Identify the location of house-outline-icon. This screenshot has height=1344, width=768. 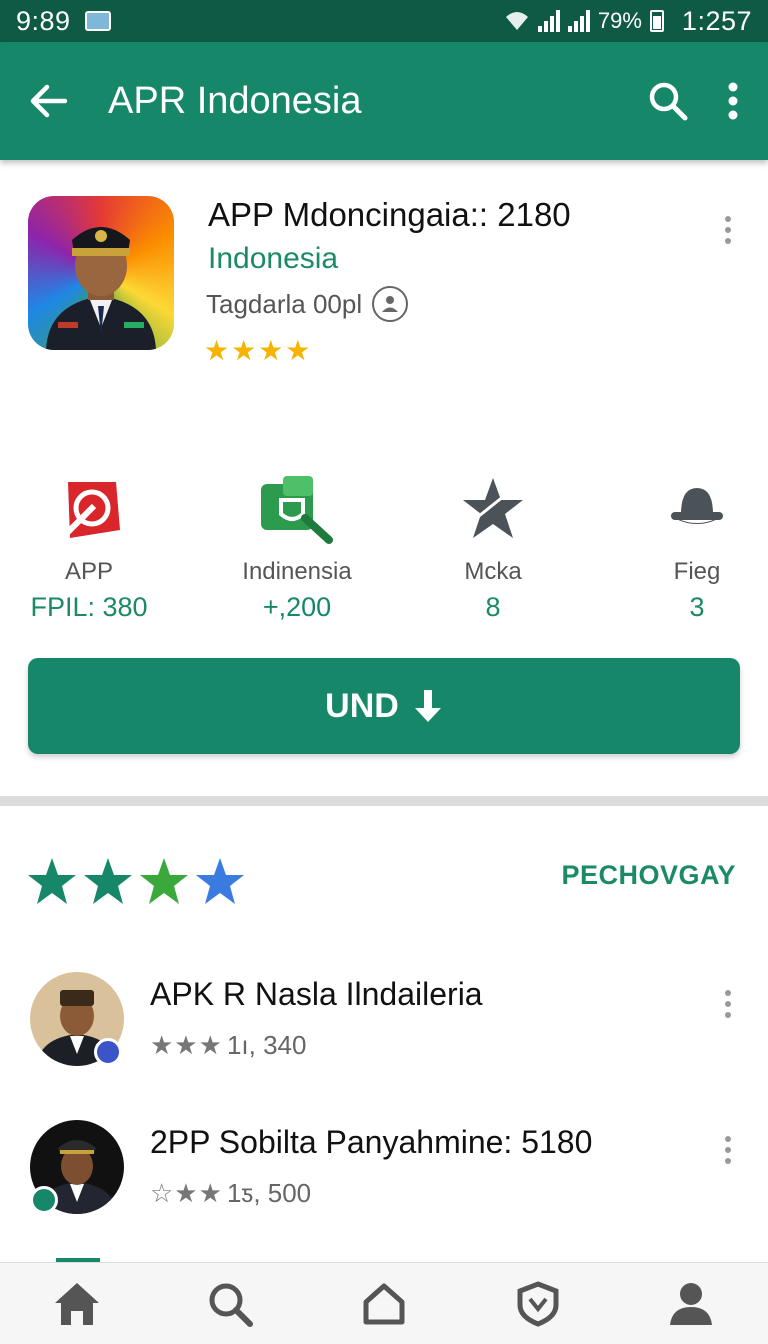
(384, 1303).